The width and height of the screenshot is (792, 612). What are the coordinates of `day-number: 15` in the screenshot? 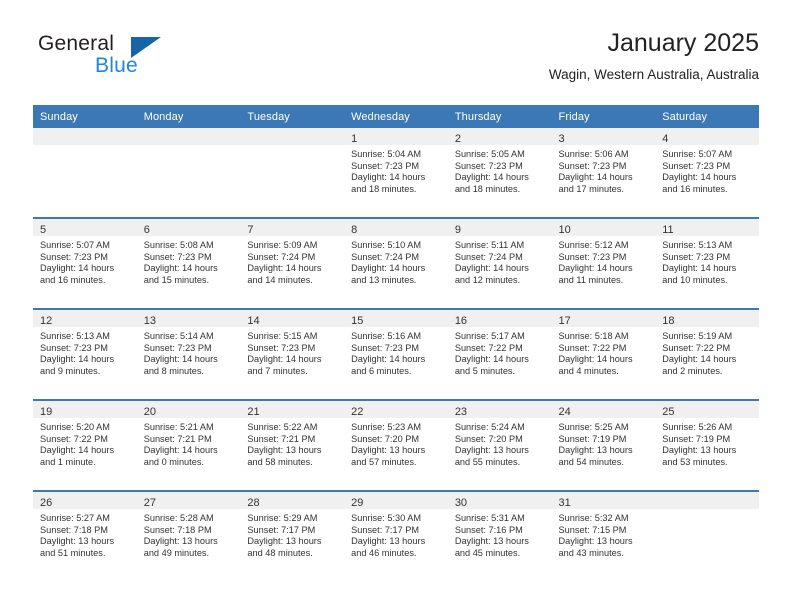 It's located at (357, 321).